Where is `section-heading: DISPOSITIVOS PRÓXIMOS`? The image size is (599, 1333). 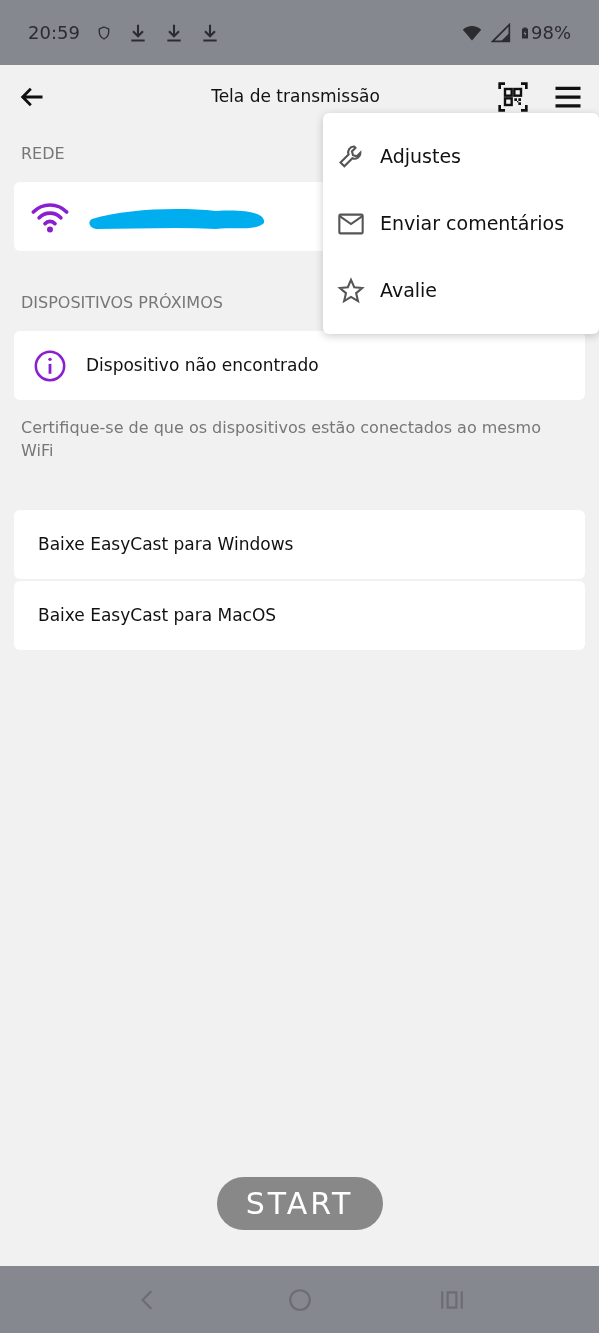 section-heading: DISPOSITIVOS PRÓXIMOS is located at coordinates (122, 302).